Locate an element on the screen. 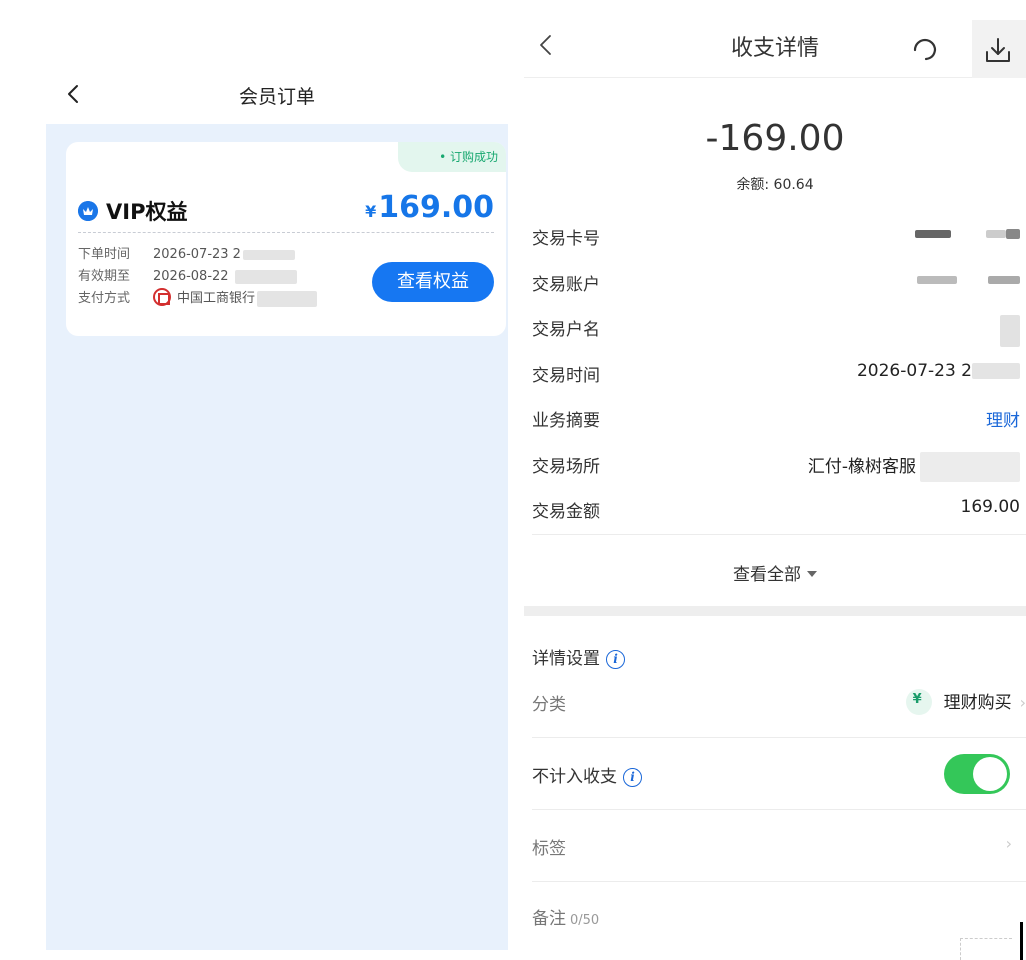 The width and height of the screenshot is (1026, 960). left-nav-bar: 会员订单 is located at coordinates (277, 93).